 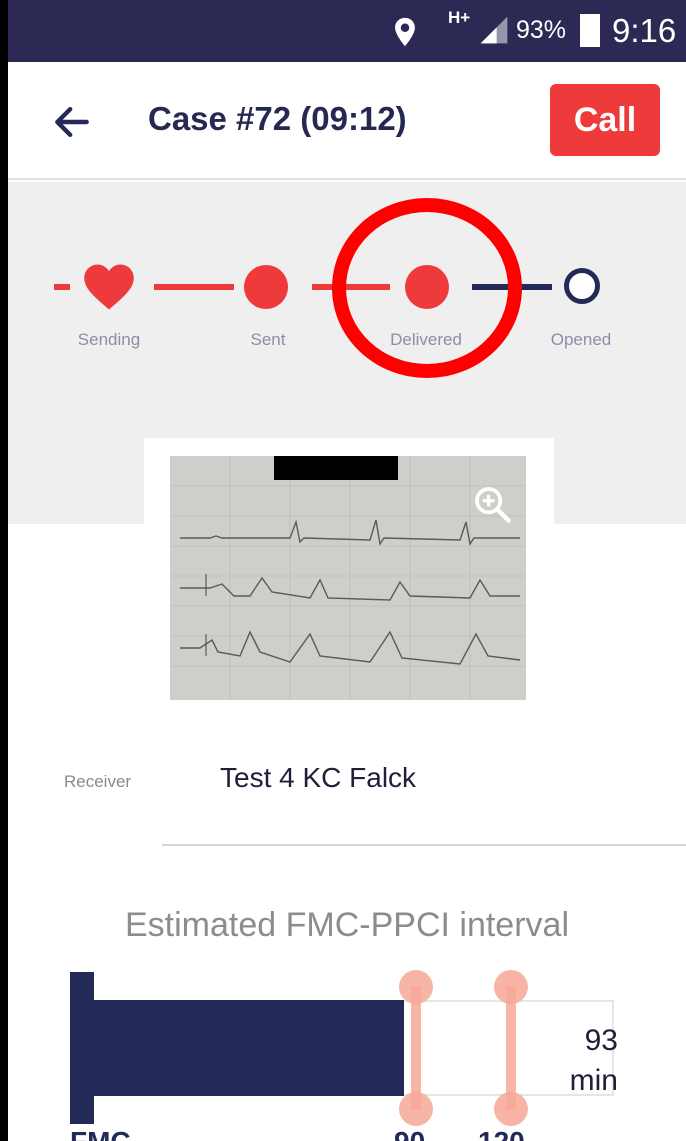 I want to click on battery-percent: 93%, so click(x=541, y=30).